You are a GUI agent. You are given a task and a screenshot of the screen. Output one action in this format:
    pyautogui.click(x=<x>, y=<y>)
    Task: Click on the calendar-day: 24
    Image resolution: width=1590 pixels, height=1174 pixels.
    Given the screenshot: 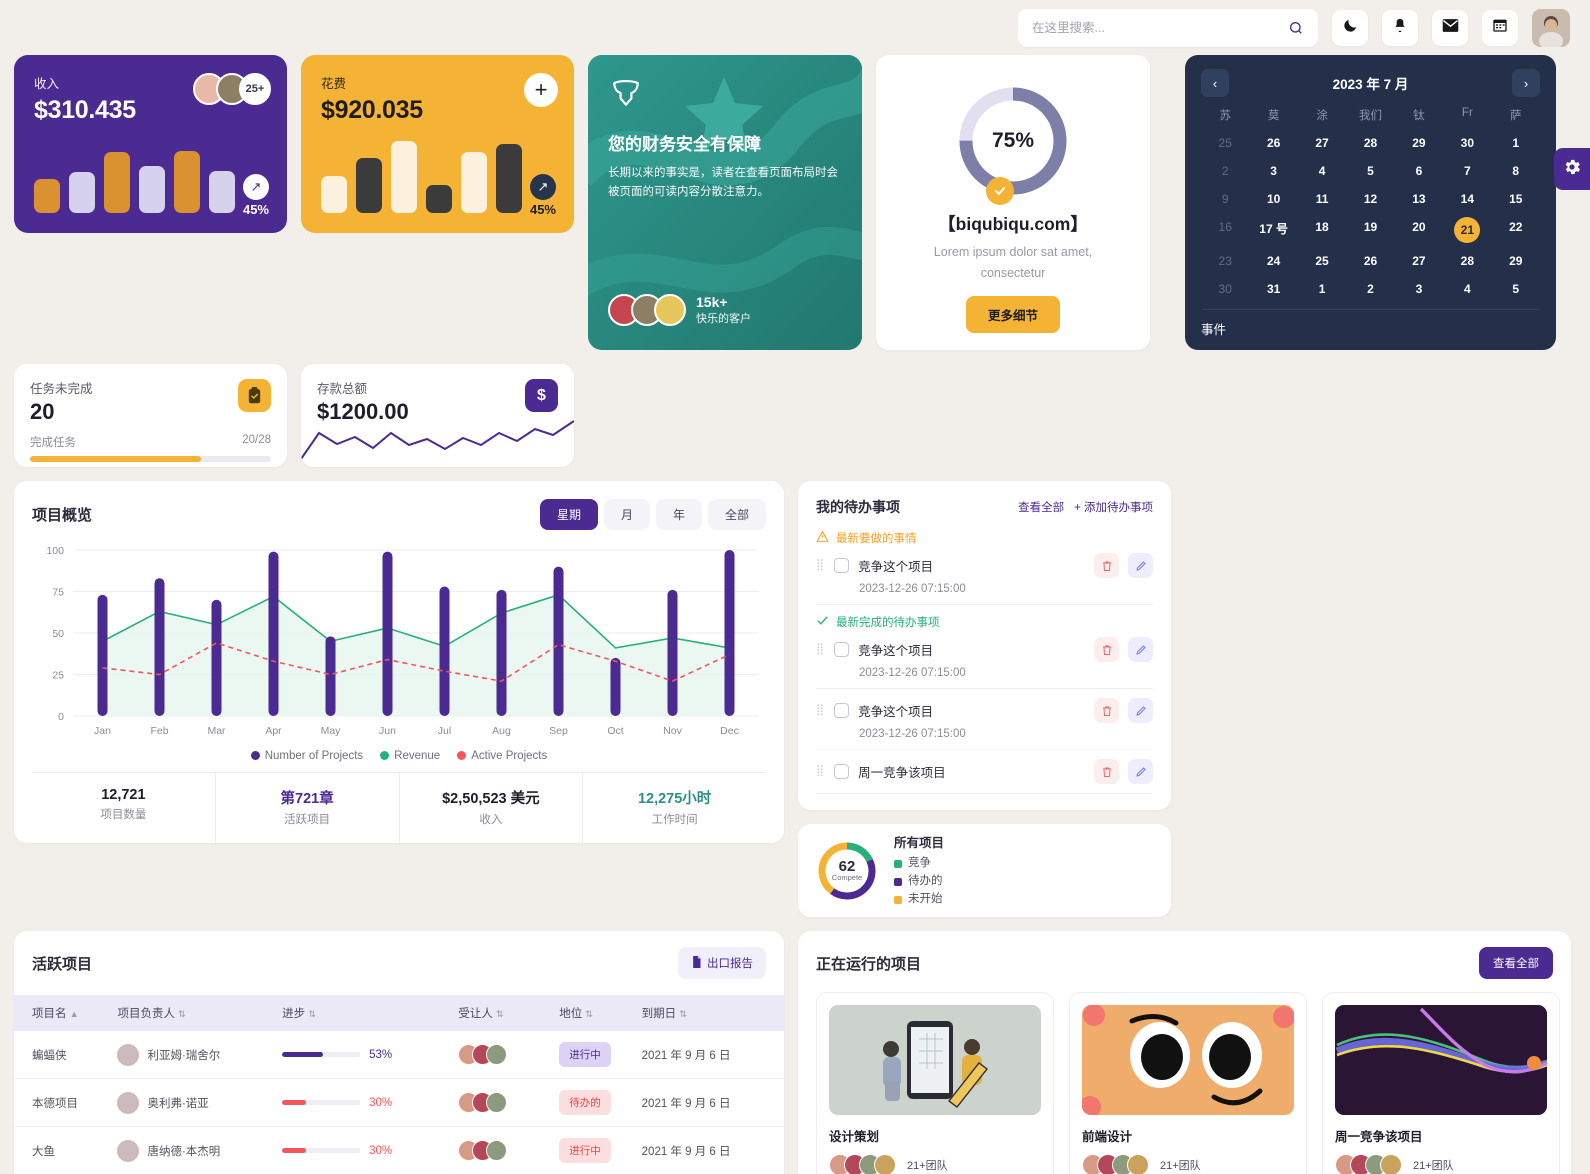 What is the action you would take?
    pyautogui.click(x=1273, y=261)
    